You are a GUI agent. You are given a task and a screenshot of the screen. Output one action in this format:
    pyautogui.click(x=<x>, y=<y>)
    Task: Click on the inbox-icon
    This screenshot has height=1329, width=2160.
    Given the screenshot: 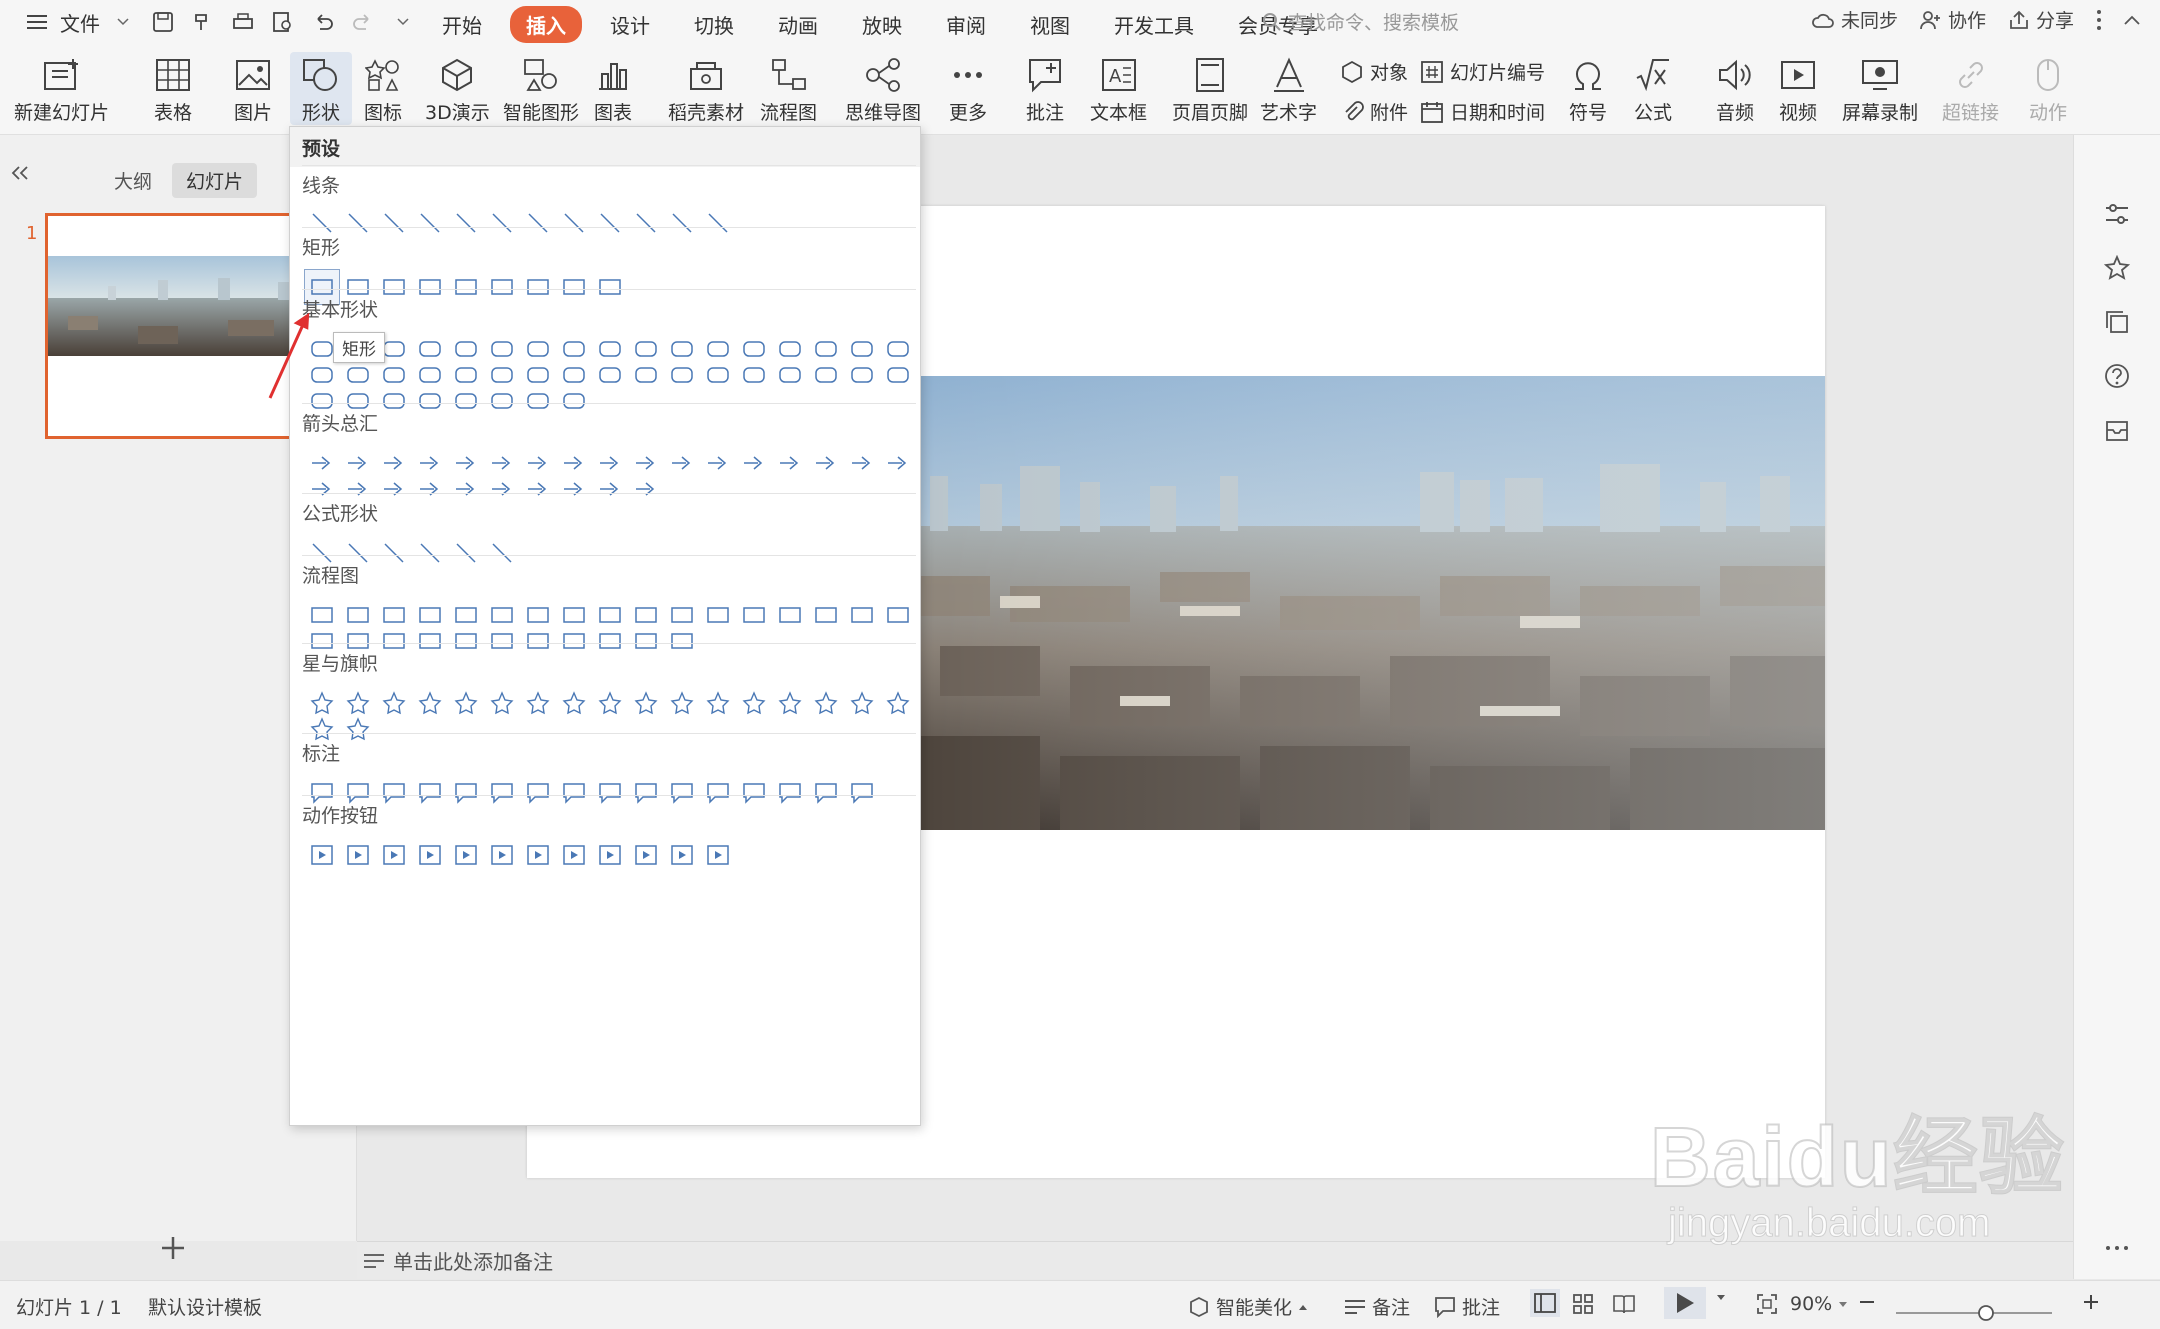 What is the action you would take?
    pyautogui.click(x=2117, y=430)
    